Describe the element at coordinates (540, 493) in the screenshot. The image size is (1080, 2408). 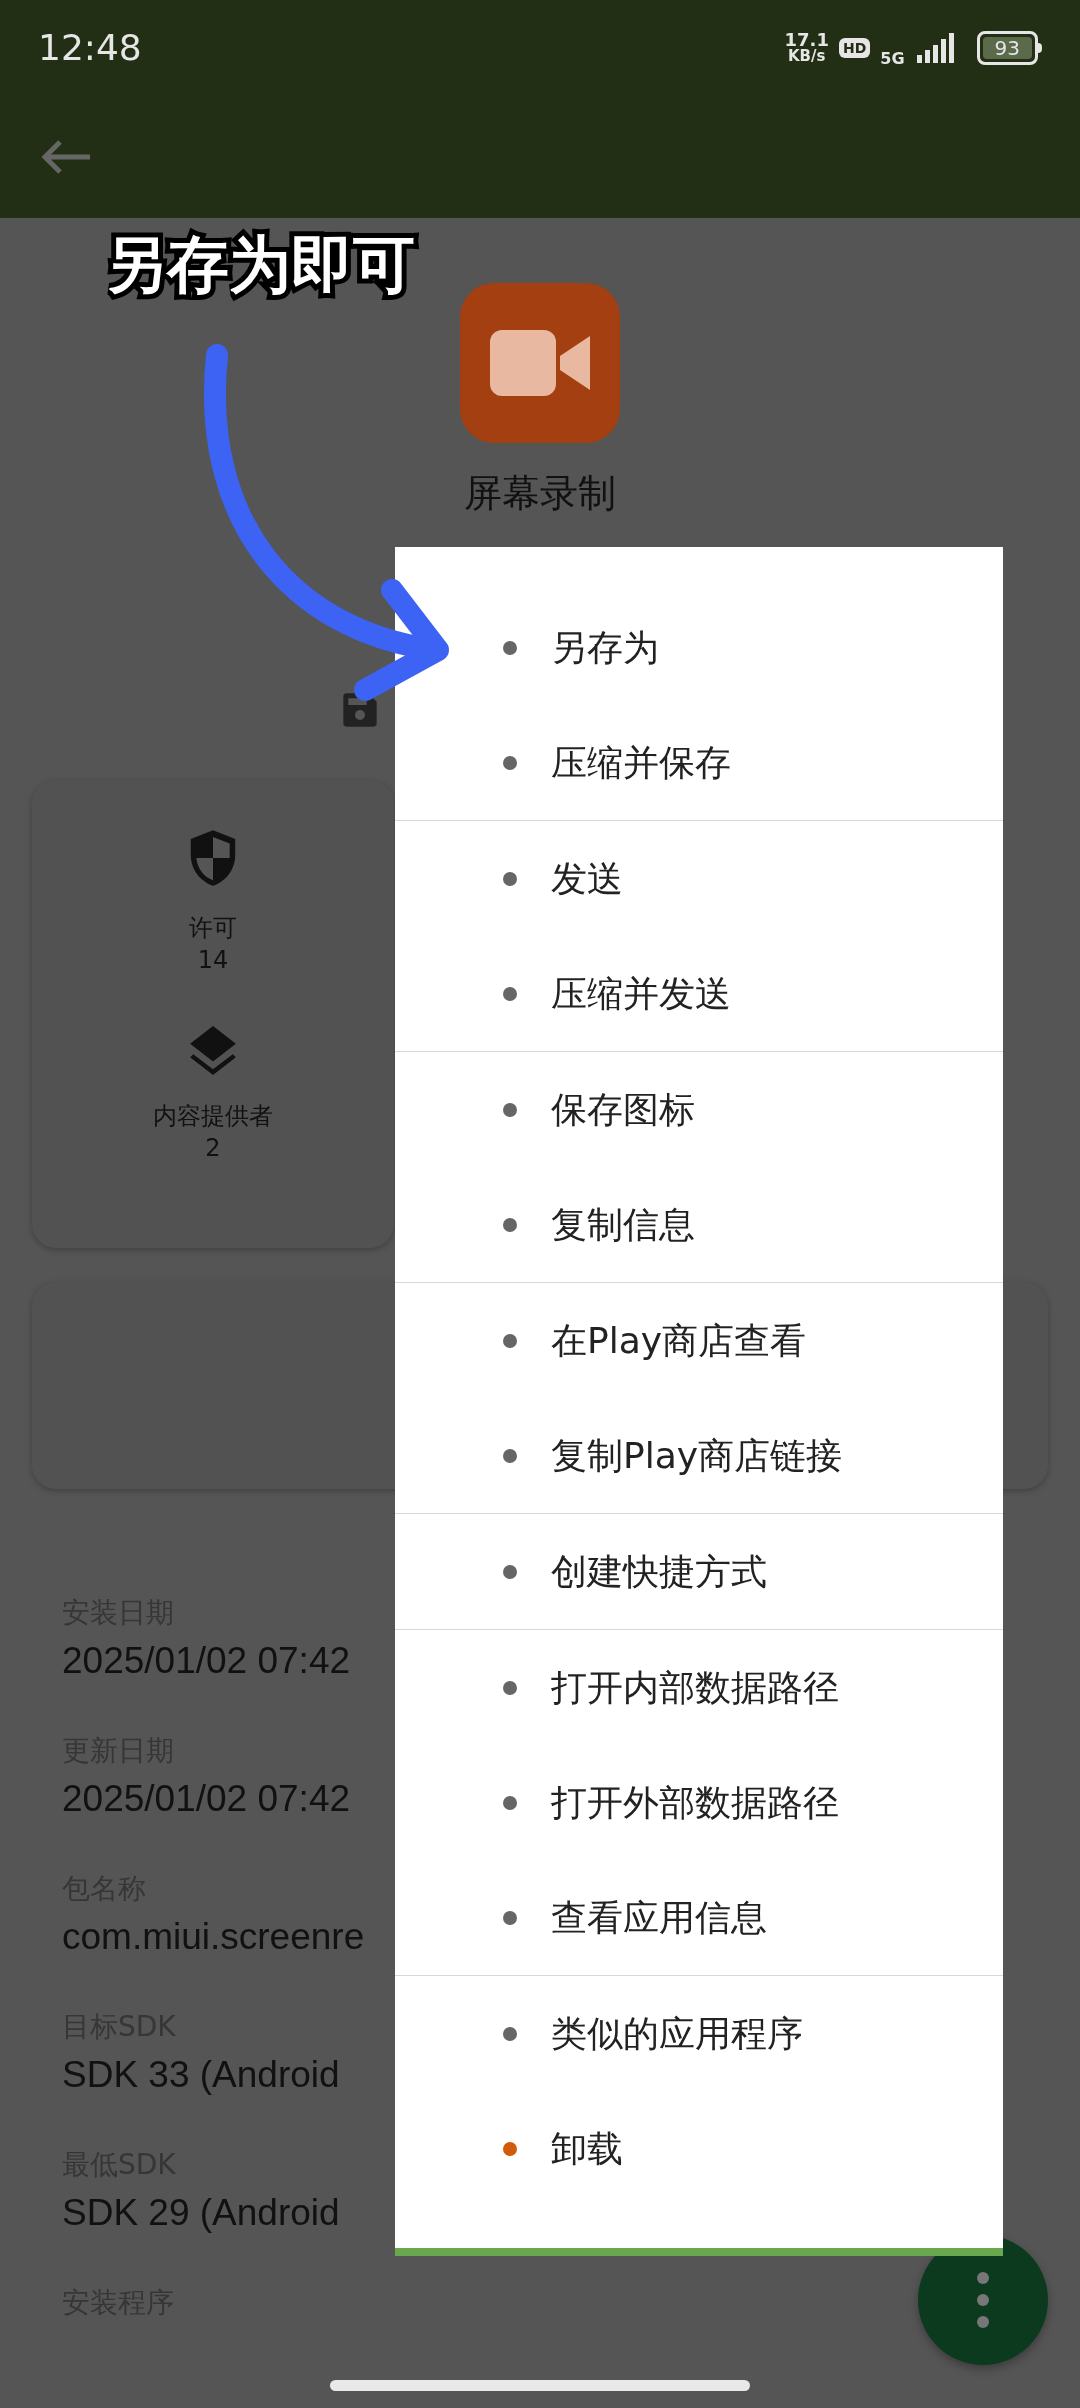
I see `app-name: 屏幕录制` at that location.